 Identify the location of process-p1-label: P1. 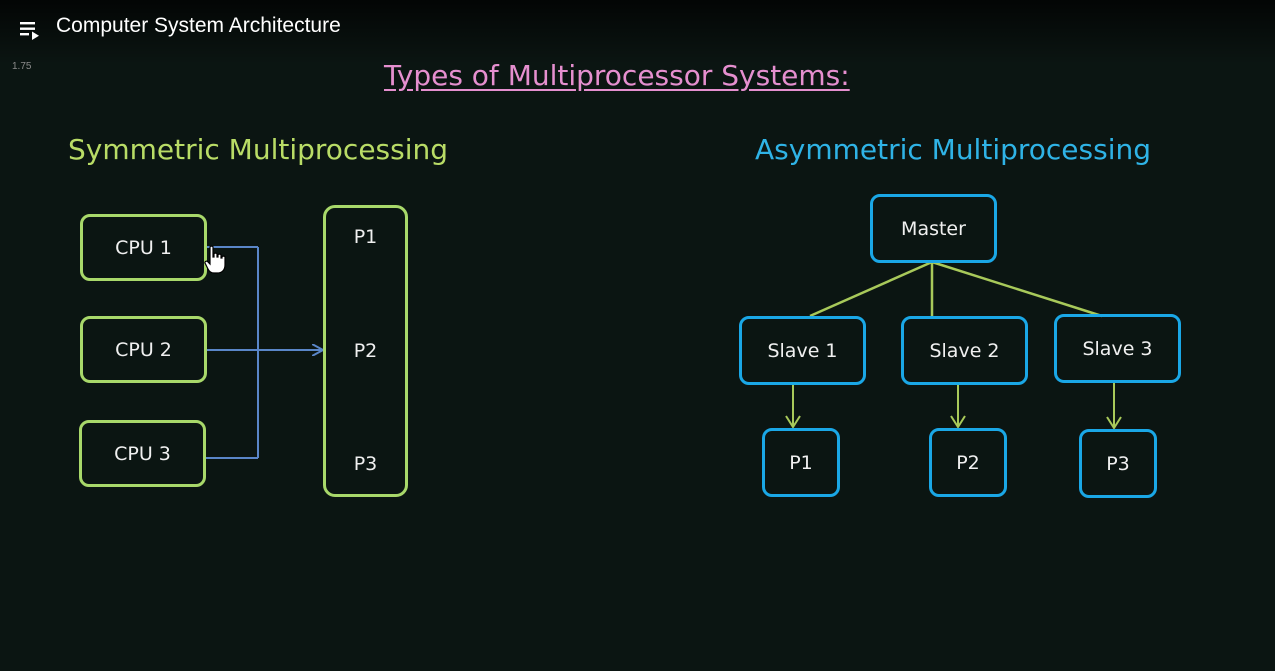
(365, 237).